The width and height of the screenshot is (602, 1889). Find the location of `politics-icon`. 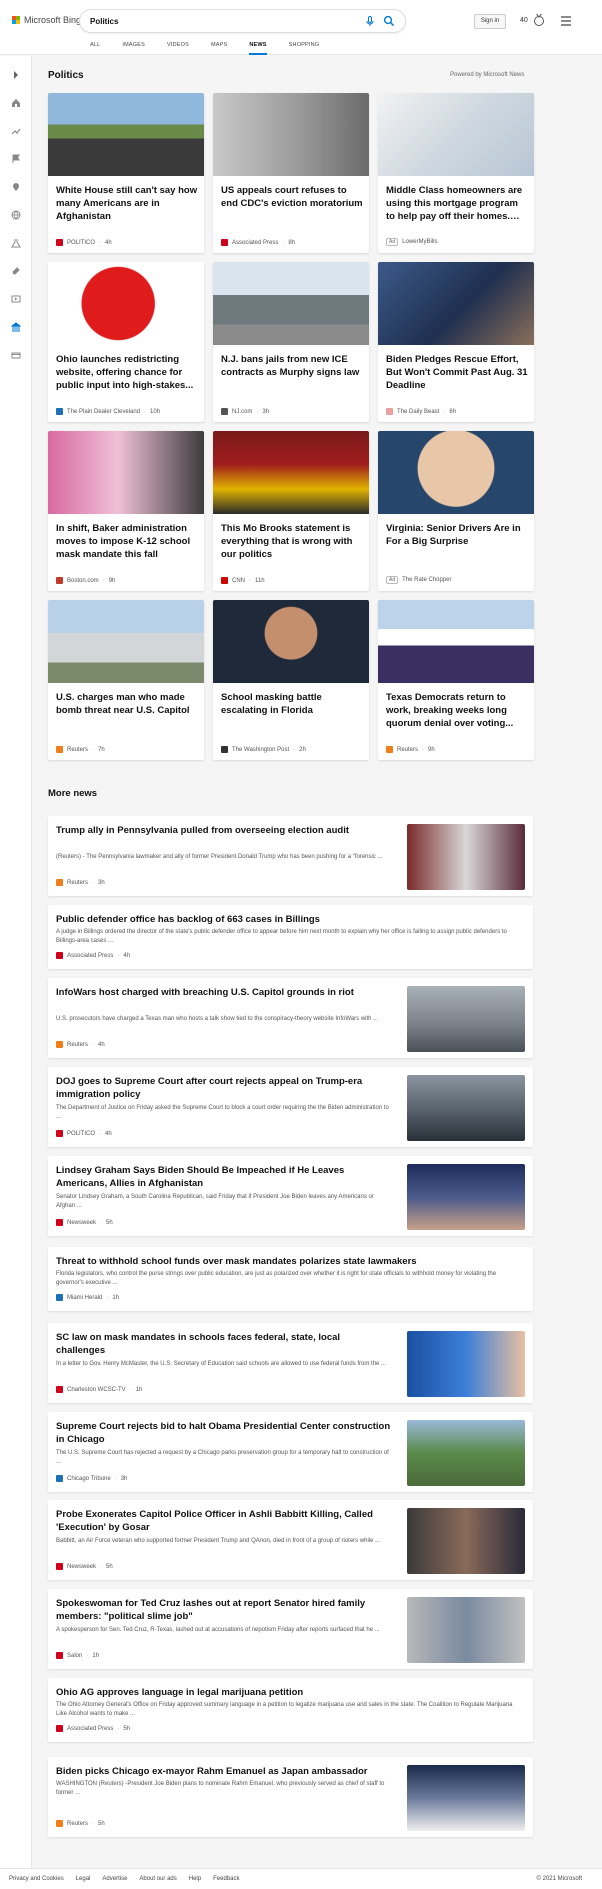

politics-icon is located at coordinates (16, 327).